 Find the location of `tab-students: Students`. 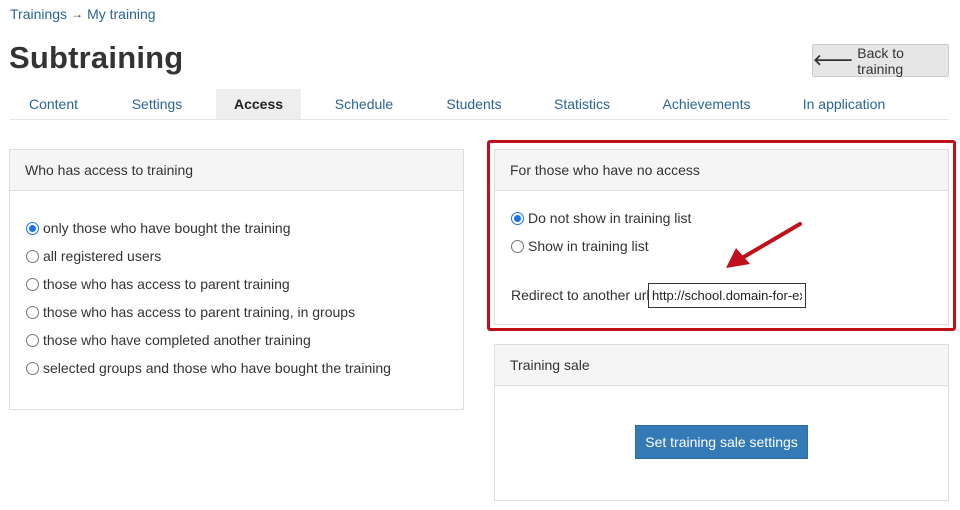

tab-students: Students is located at coordinates (474, 104).